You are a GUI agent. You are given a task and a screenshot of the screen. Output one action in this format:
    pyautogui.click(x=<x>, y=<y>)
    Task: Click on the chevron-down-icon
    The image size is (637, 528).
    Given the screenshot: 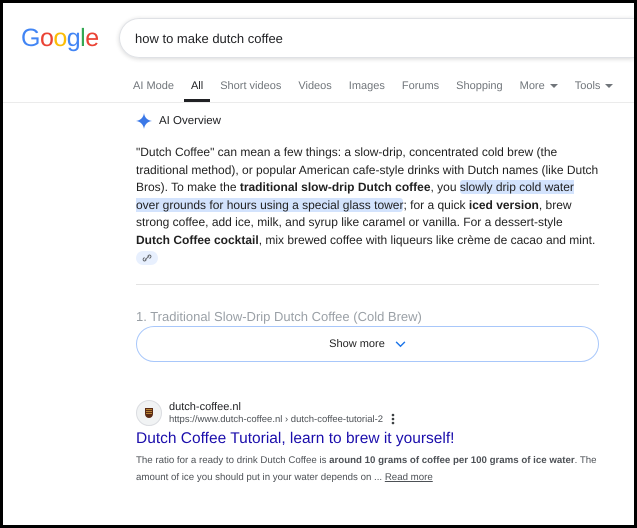 What is the action you would take?
    pyautogui.click(x=400, y=344)
    